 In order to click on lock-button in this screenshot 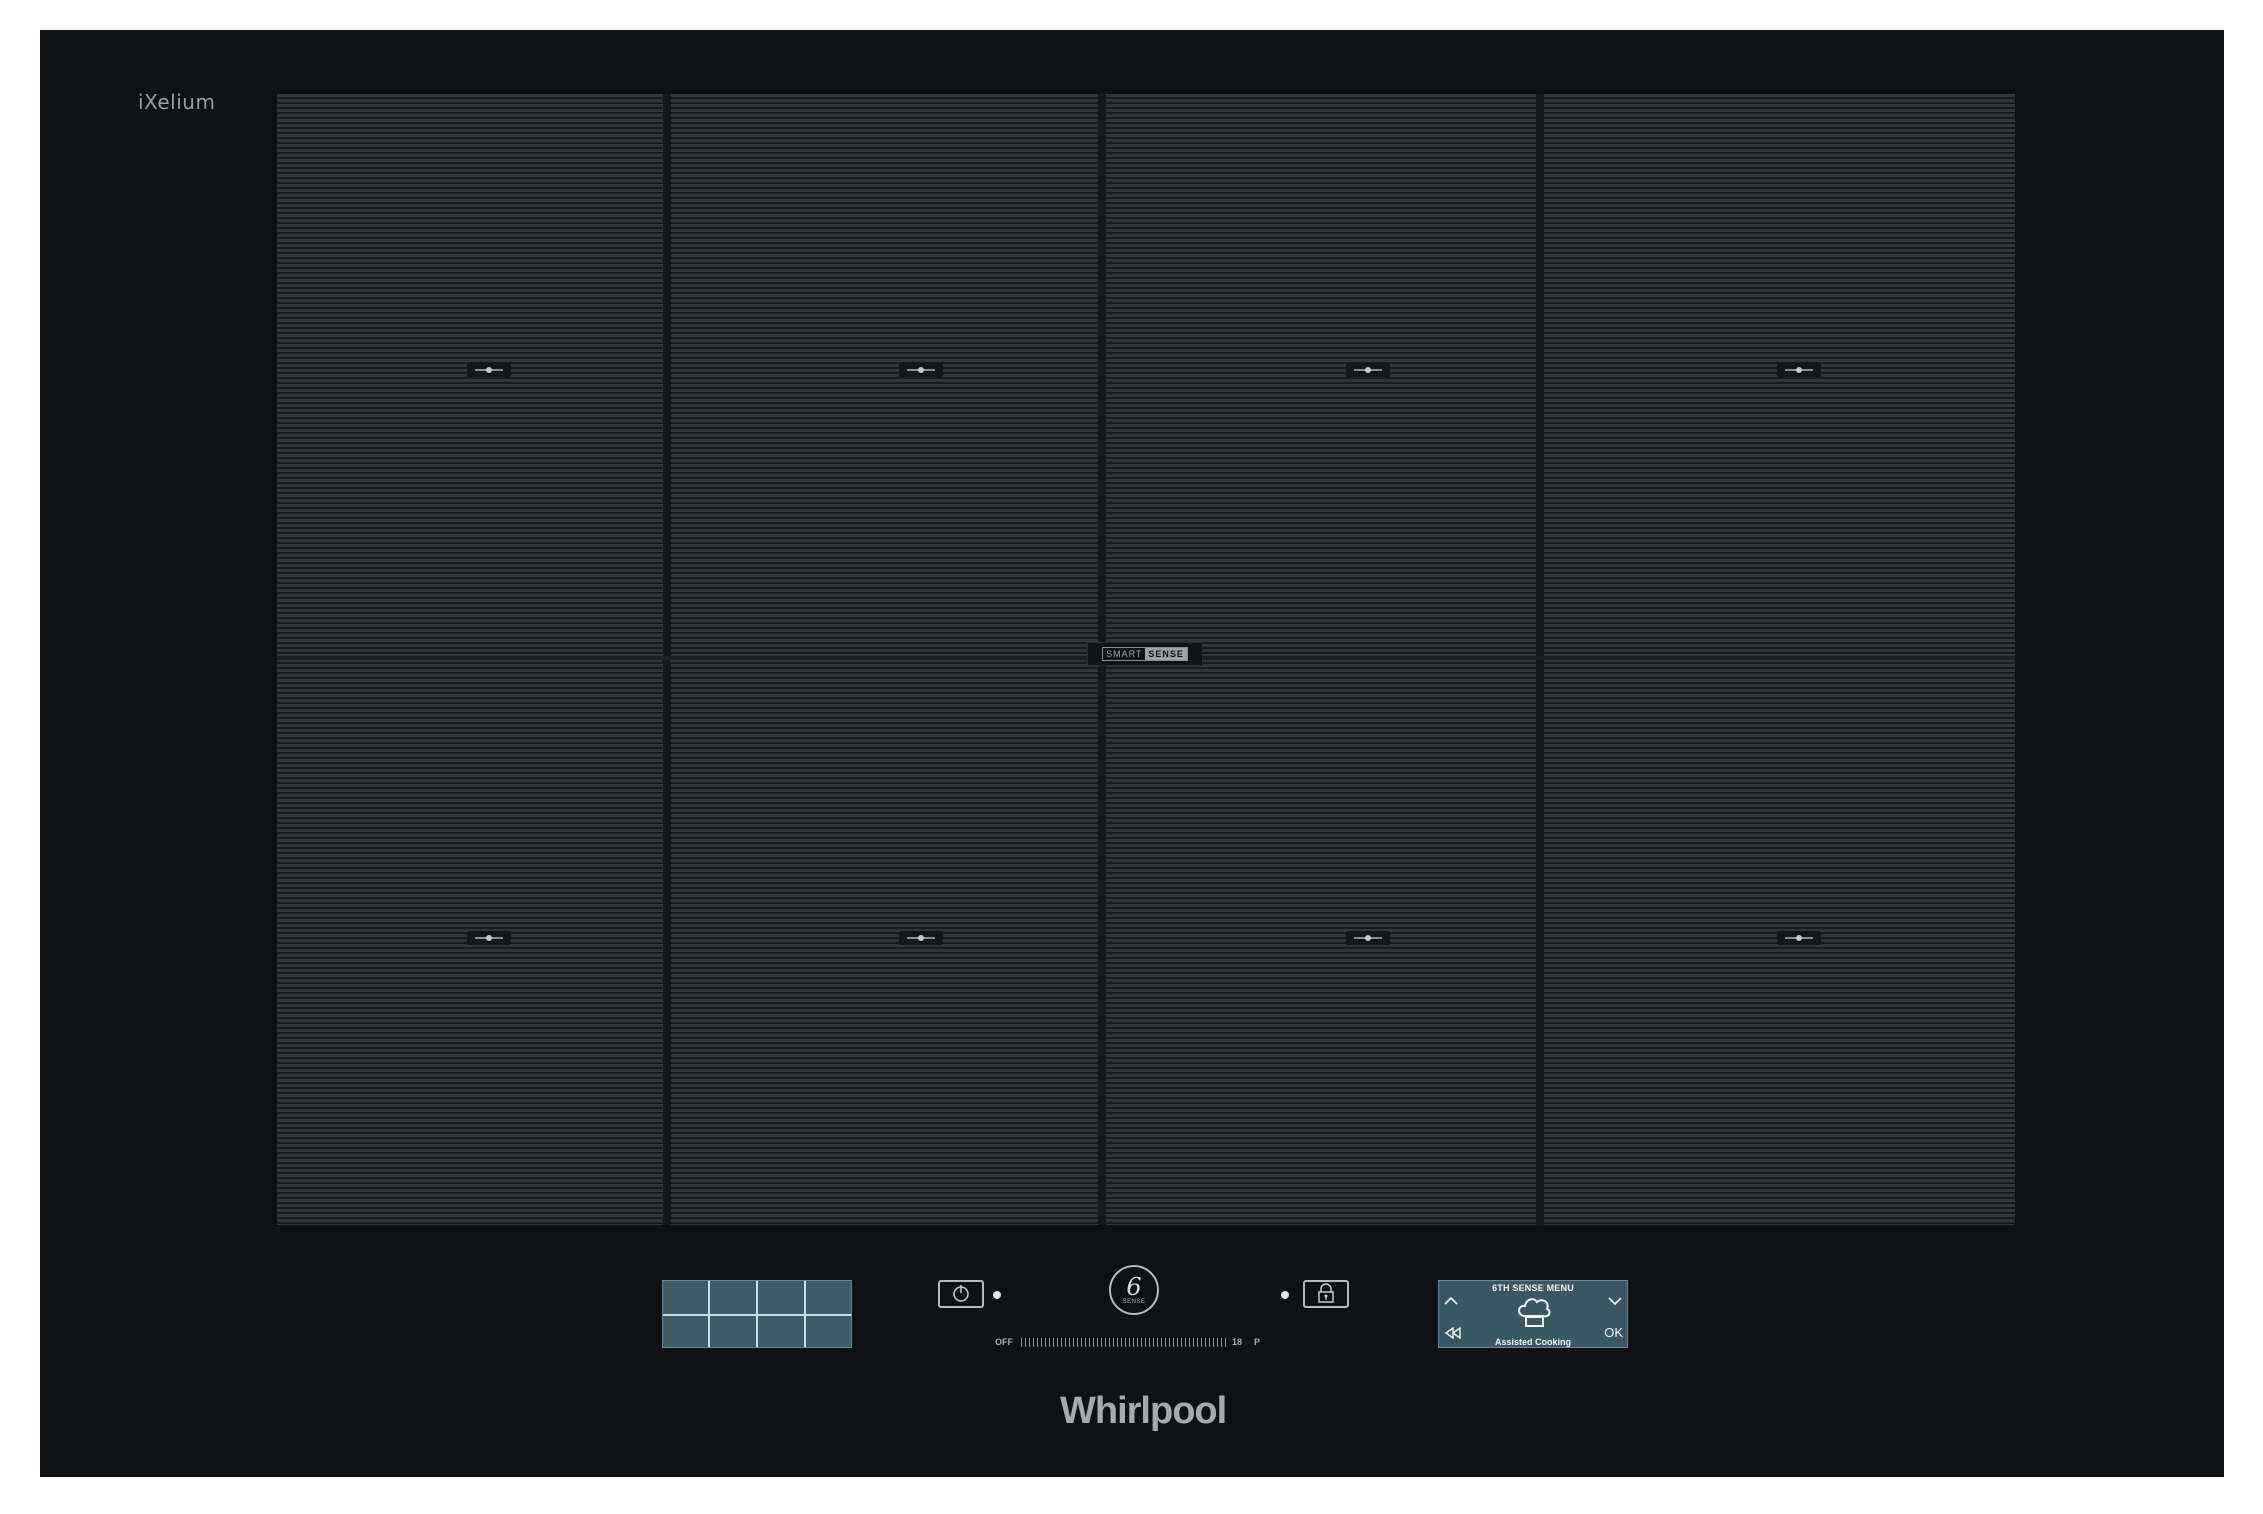, I will do `click(1326, 1294)`.